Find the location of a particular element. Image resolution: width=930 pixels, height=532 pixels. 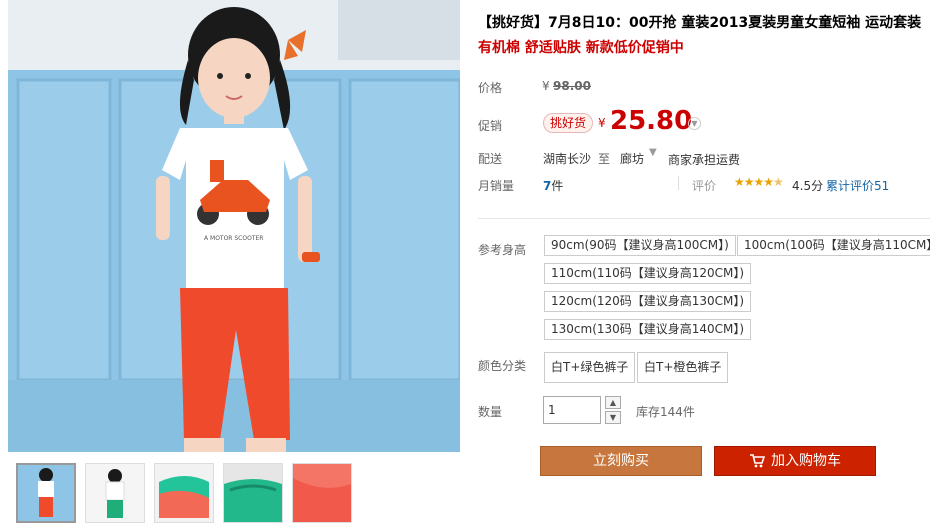

quantity-label: 数量 is located at coordinates (490, 412).